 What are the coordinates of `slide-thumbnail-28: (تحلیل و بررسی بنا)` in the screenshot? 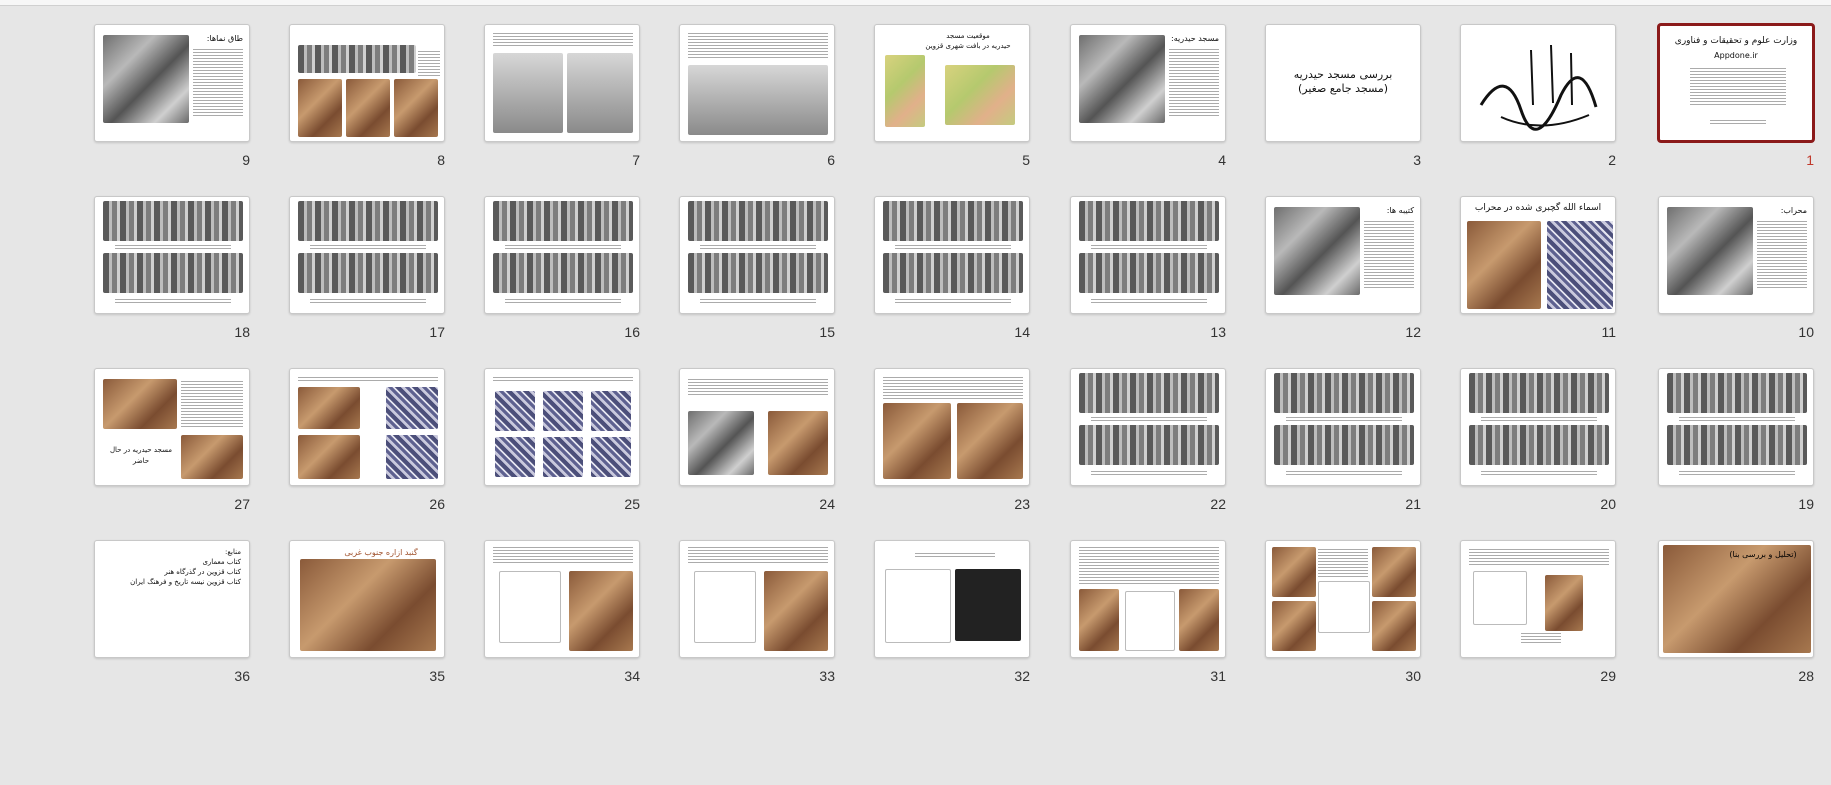 It's located at (1736, 599).